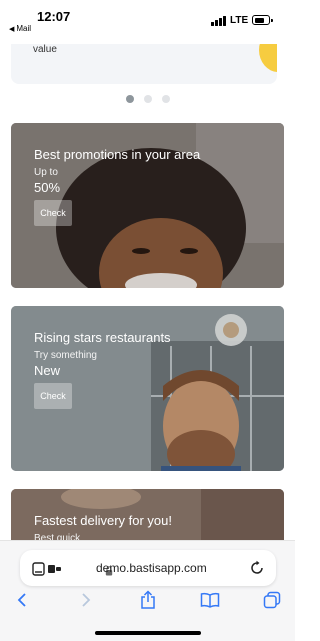  I want to click on back-icon, so click(22, 600).